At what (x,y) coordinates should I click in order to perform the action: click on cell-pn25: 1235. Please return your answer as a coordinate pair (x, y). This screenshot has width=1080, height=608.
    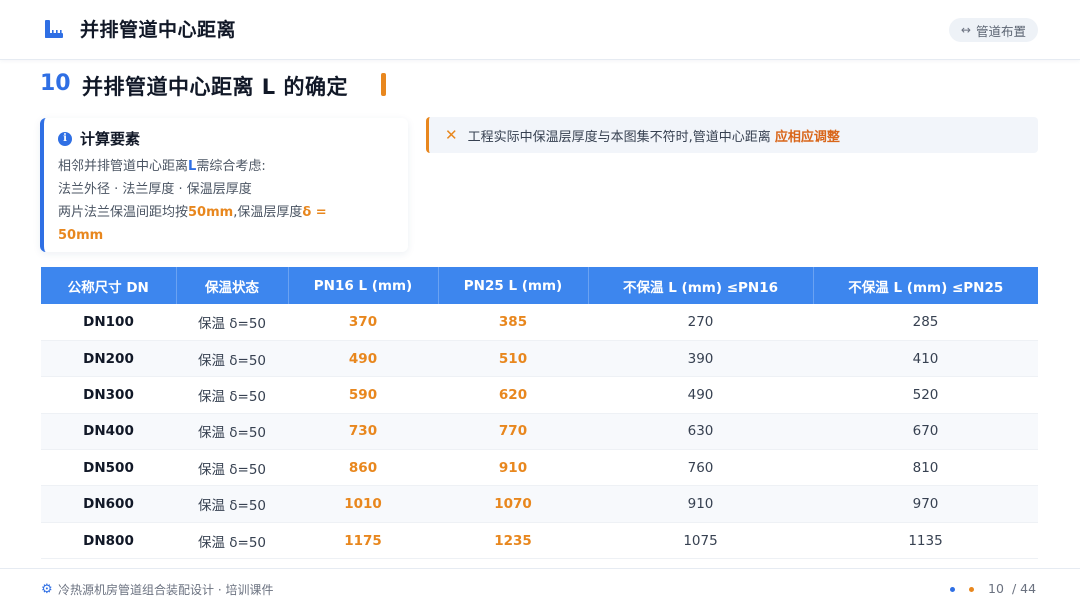
    Looking at the image, I should click on (513, 541).